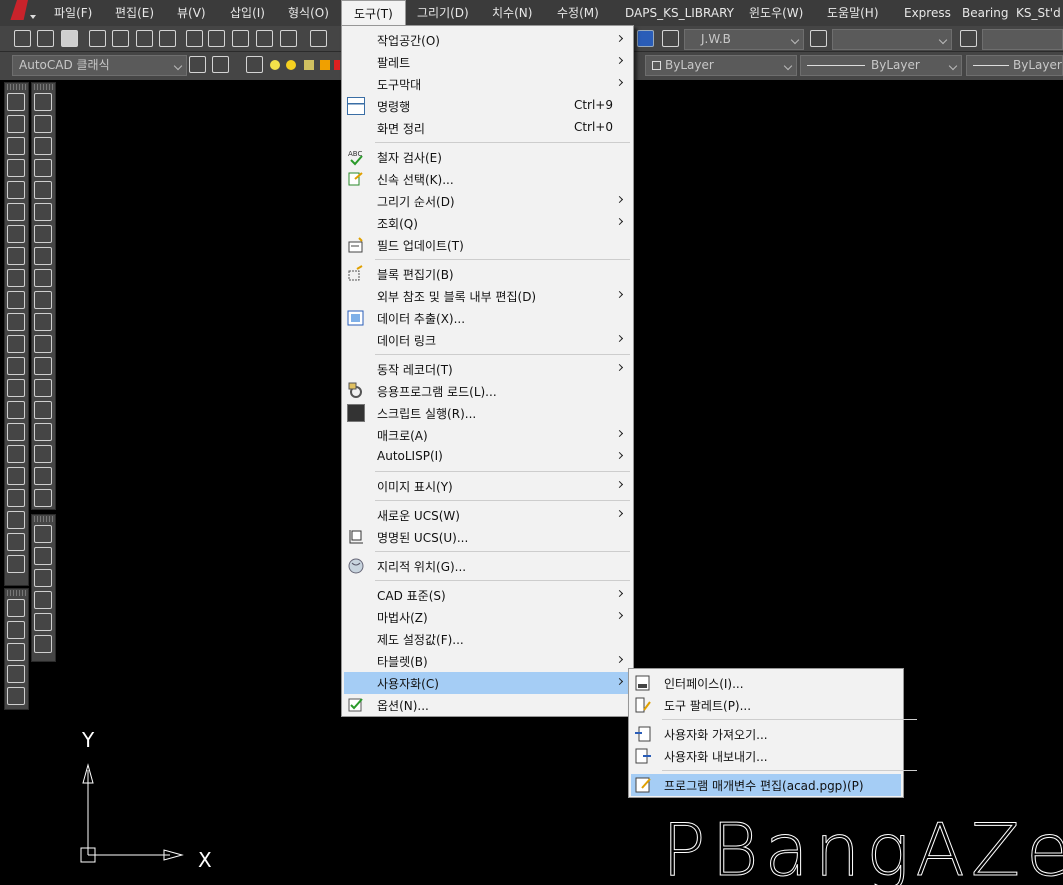  What do you see at coordinates (216, 38) in the screenshot?
I see `copy-icon` at bounding box center [216, 38].